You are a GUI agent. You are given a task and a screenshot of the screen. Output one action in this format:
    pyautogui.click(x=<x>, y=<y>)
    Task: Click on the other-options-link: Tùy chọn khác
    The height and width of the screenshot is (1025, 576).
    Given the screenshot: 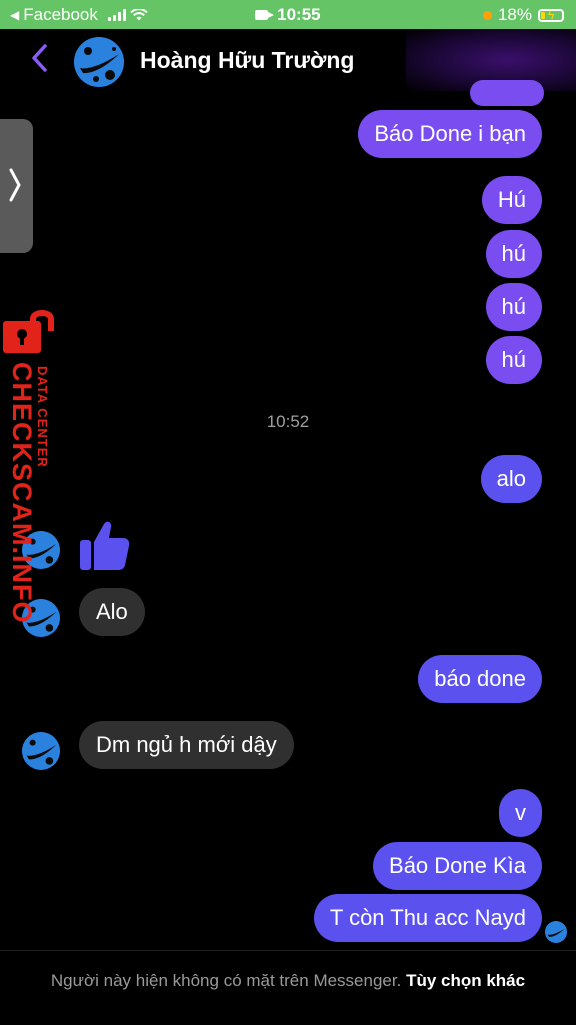 What is the action you would take?
    pyautogui.click(x=465, y=980)
    